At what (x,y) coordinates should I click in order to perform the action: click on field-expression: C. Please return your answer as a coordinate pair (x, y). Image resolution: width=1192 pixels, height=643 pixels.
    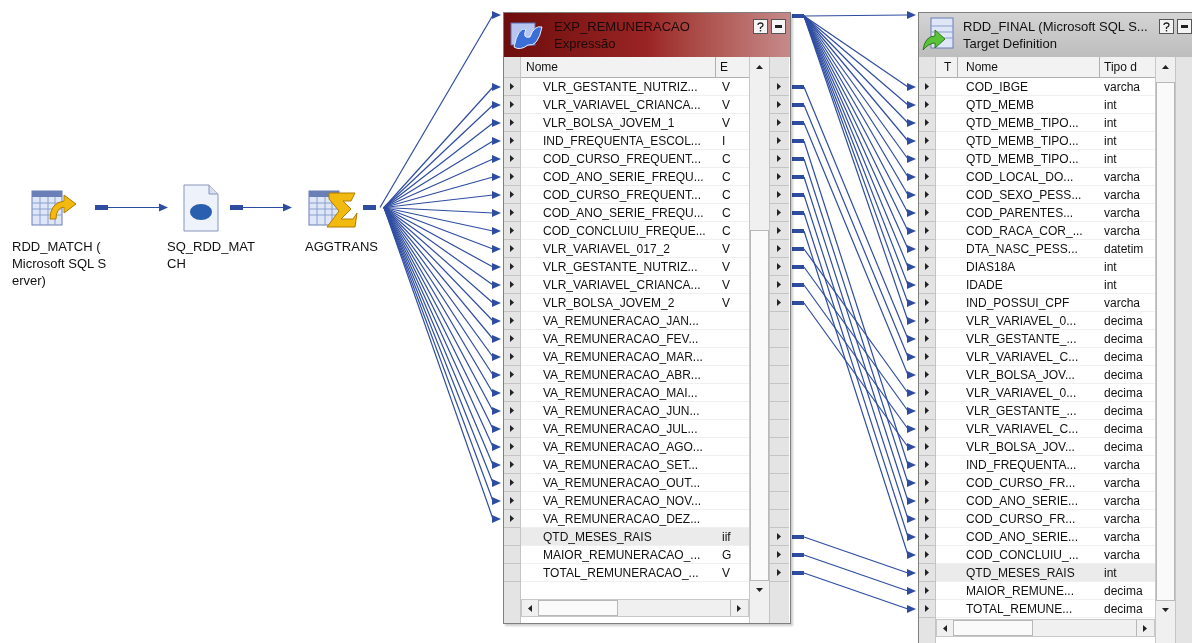
    Looking at the image, I should click on (726, 159).